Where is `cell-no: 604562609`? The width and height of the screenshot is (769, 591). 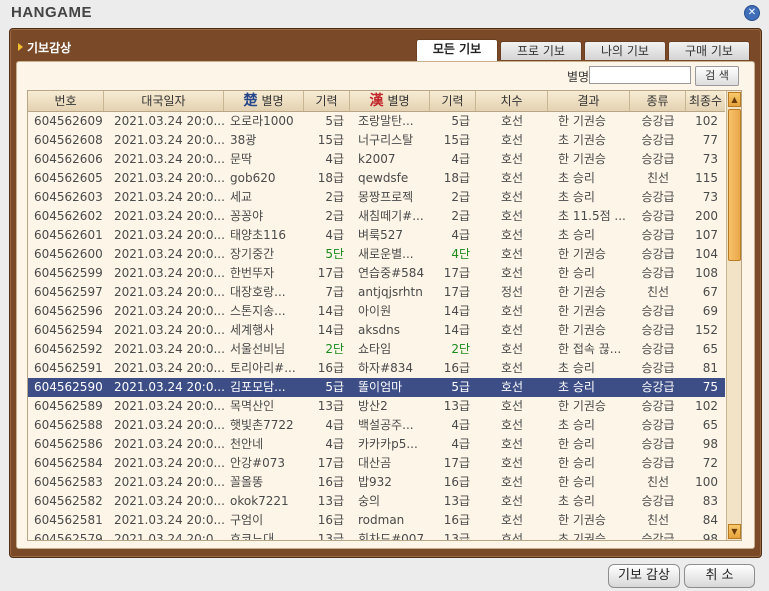 cell-no: 604562609 is located at coordinates (68, 121).